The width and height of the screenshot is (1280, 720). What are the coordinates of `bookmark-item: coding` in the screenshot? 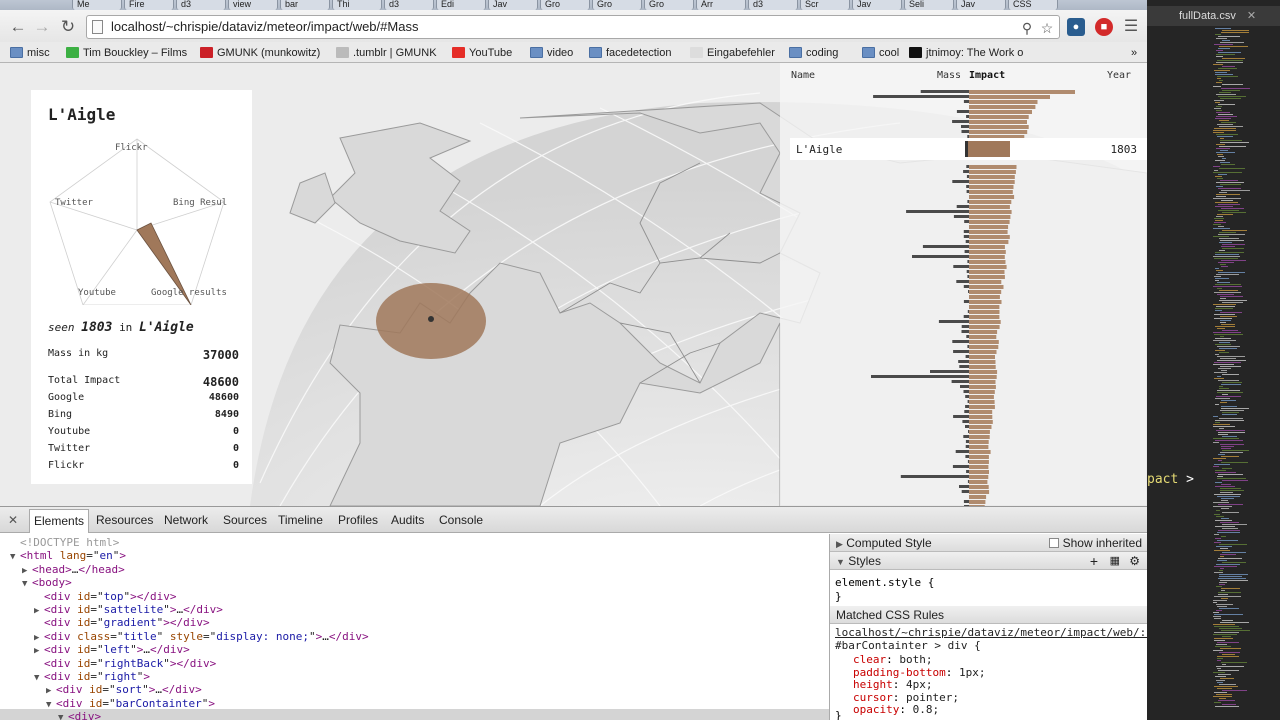 It's located at (813, 53).